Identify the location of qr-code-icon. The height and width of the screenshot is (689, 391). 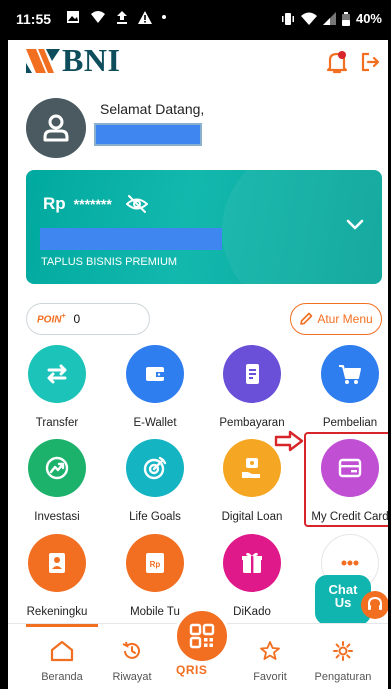
(202, 636).